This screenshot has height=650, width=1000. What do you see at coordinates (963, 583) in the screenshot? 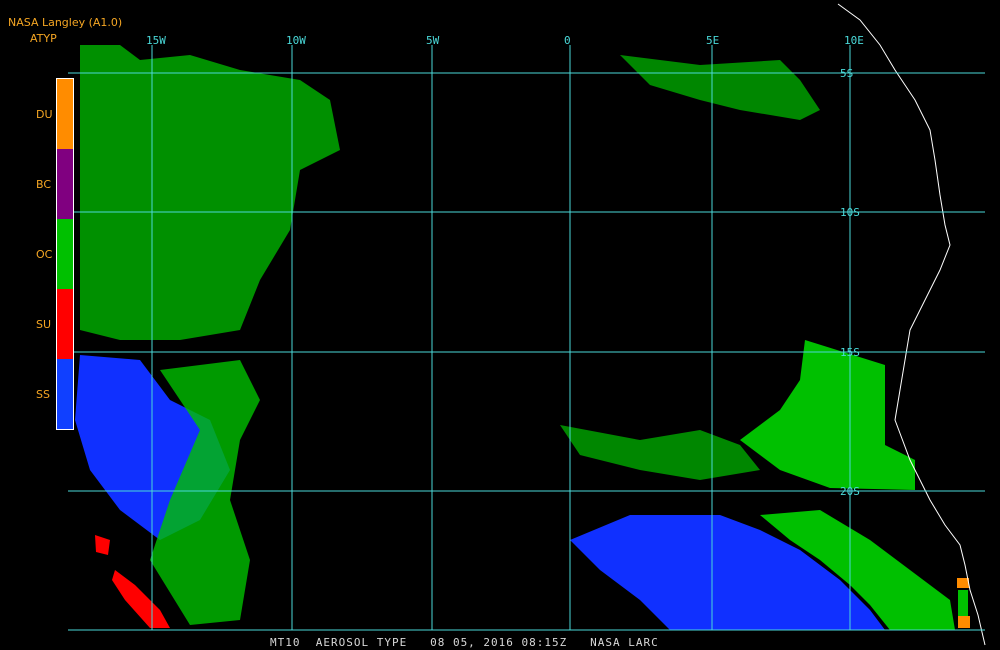
I see `du-pixels` at bounding box center [963, 583].